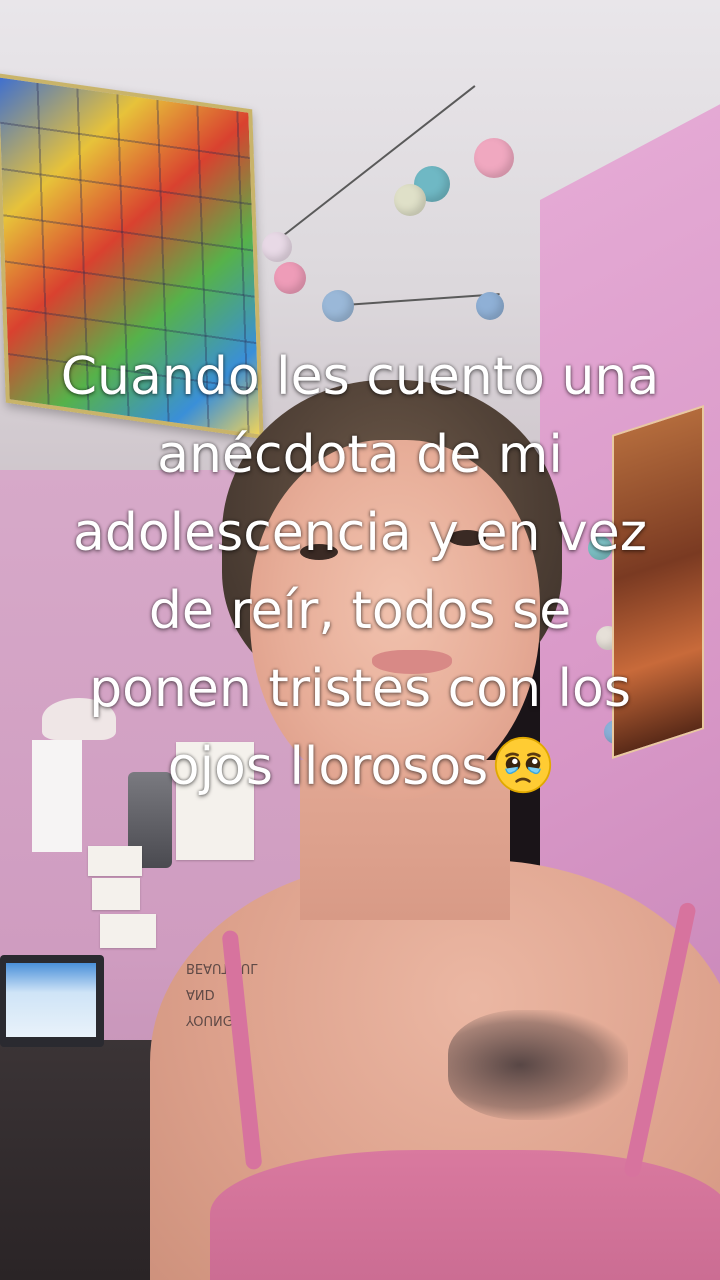 The width and height of the screenshot is (720, 1280). I want to click on pink-top, so click(465, 1215).